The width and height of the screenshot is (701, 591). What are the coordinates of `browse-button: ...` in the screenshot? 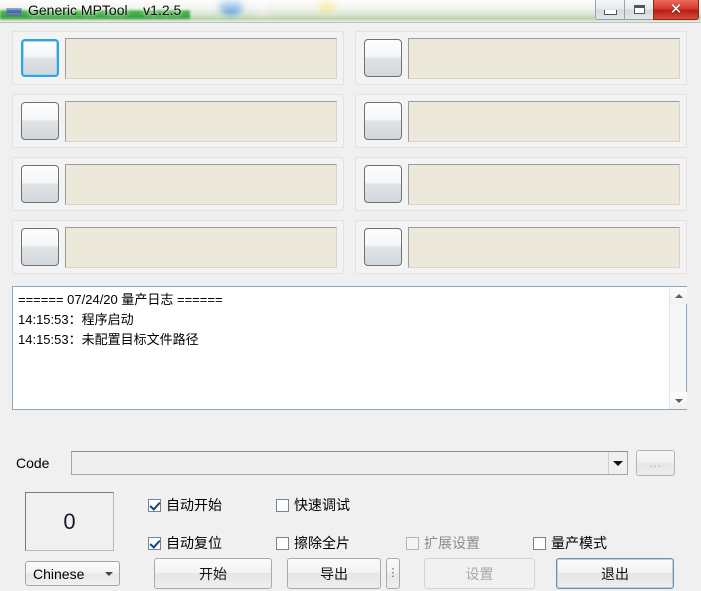 It's located at (655, 463).